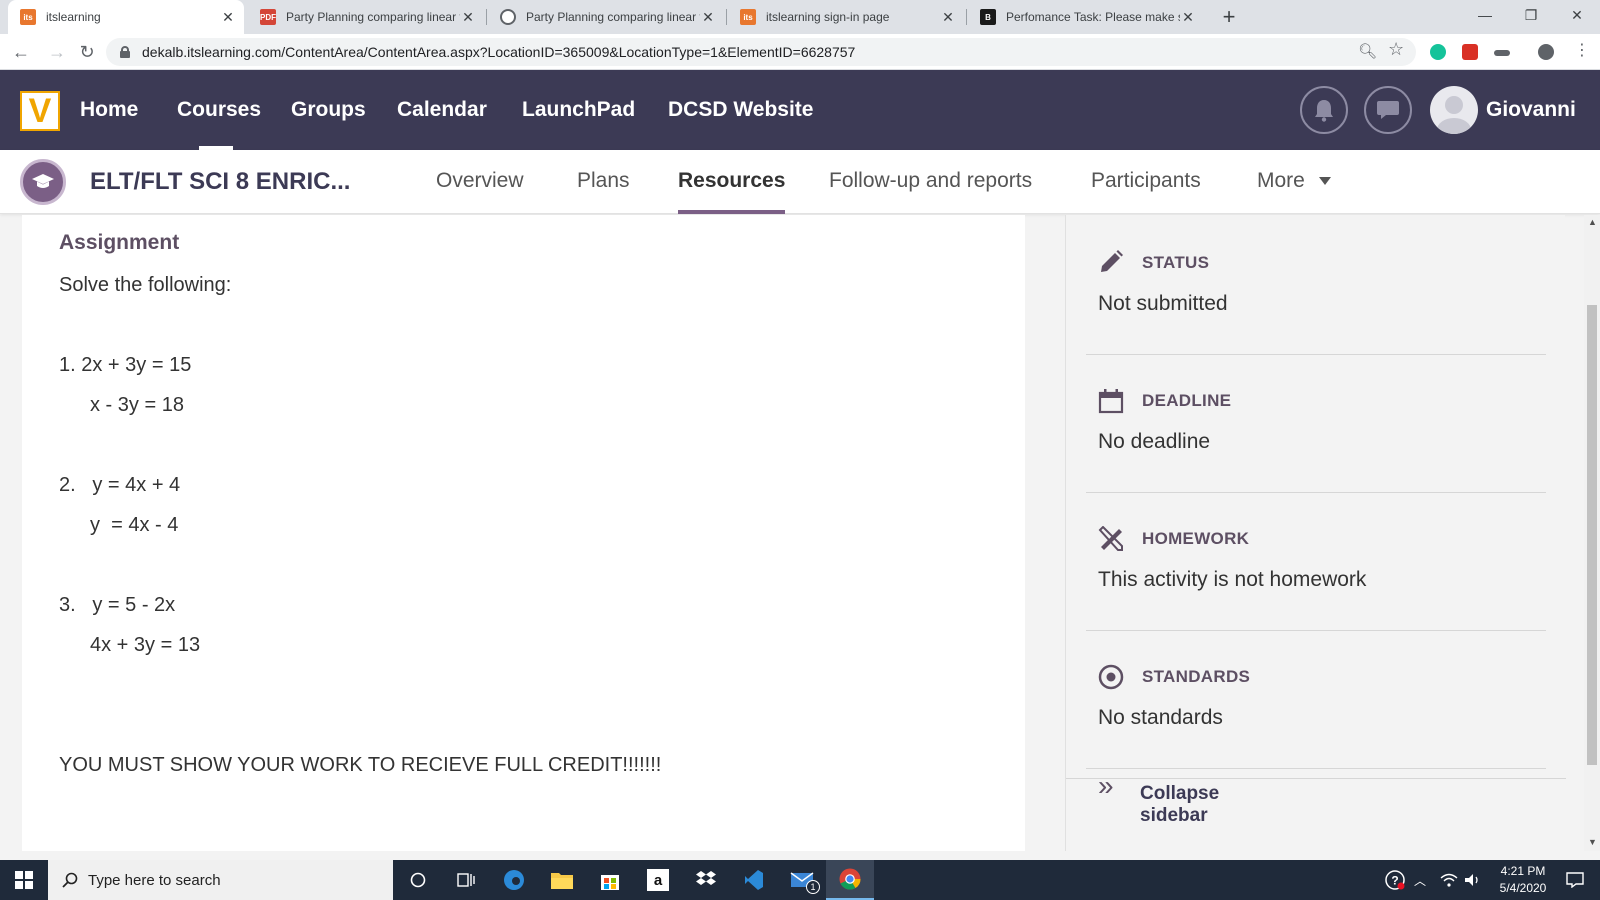 Image resolution: width=1600 pixels, height=900 pixels. I want to click on amazon-logo-icon: a, so click(658, 880).